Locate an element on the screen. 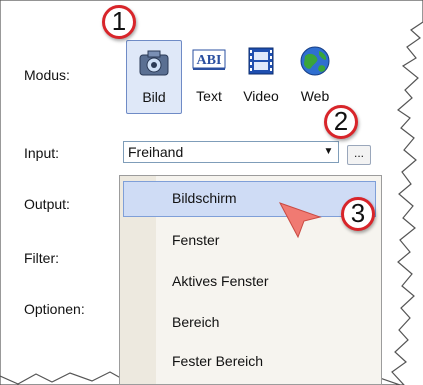 Image resolution: width=423 pixels, height=385 pixels. input-value: Freihand is located at coordinates (156, 152).